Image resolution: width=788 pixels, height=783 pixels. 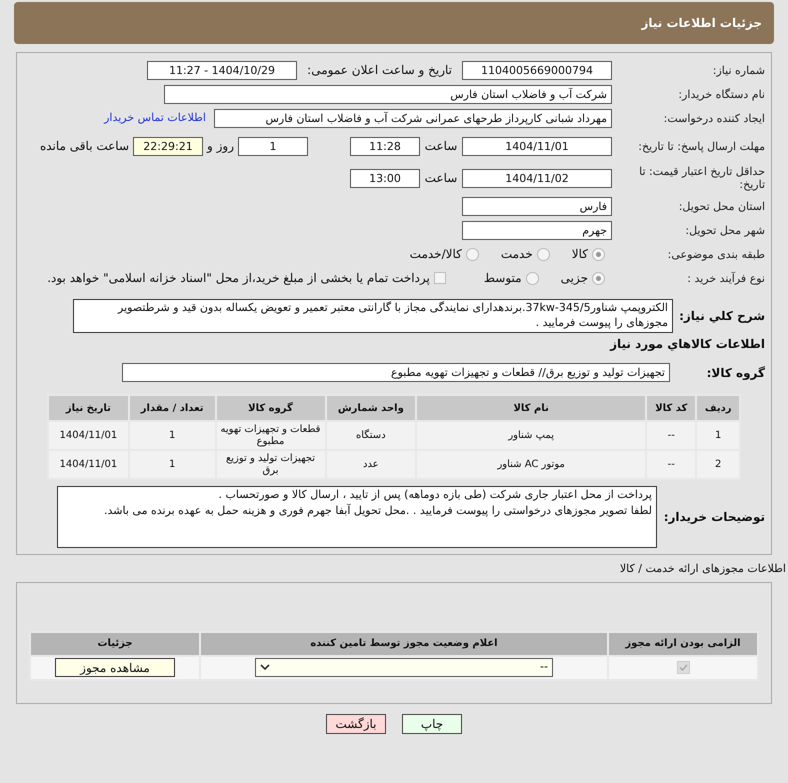 What do you see at coordinates (168, 146) in the screenshot?
I see `countdown-field: 22:29:21` at bounding box center [168, 146].